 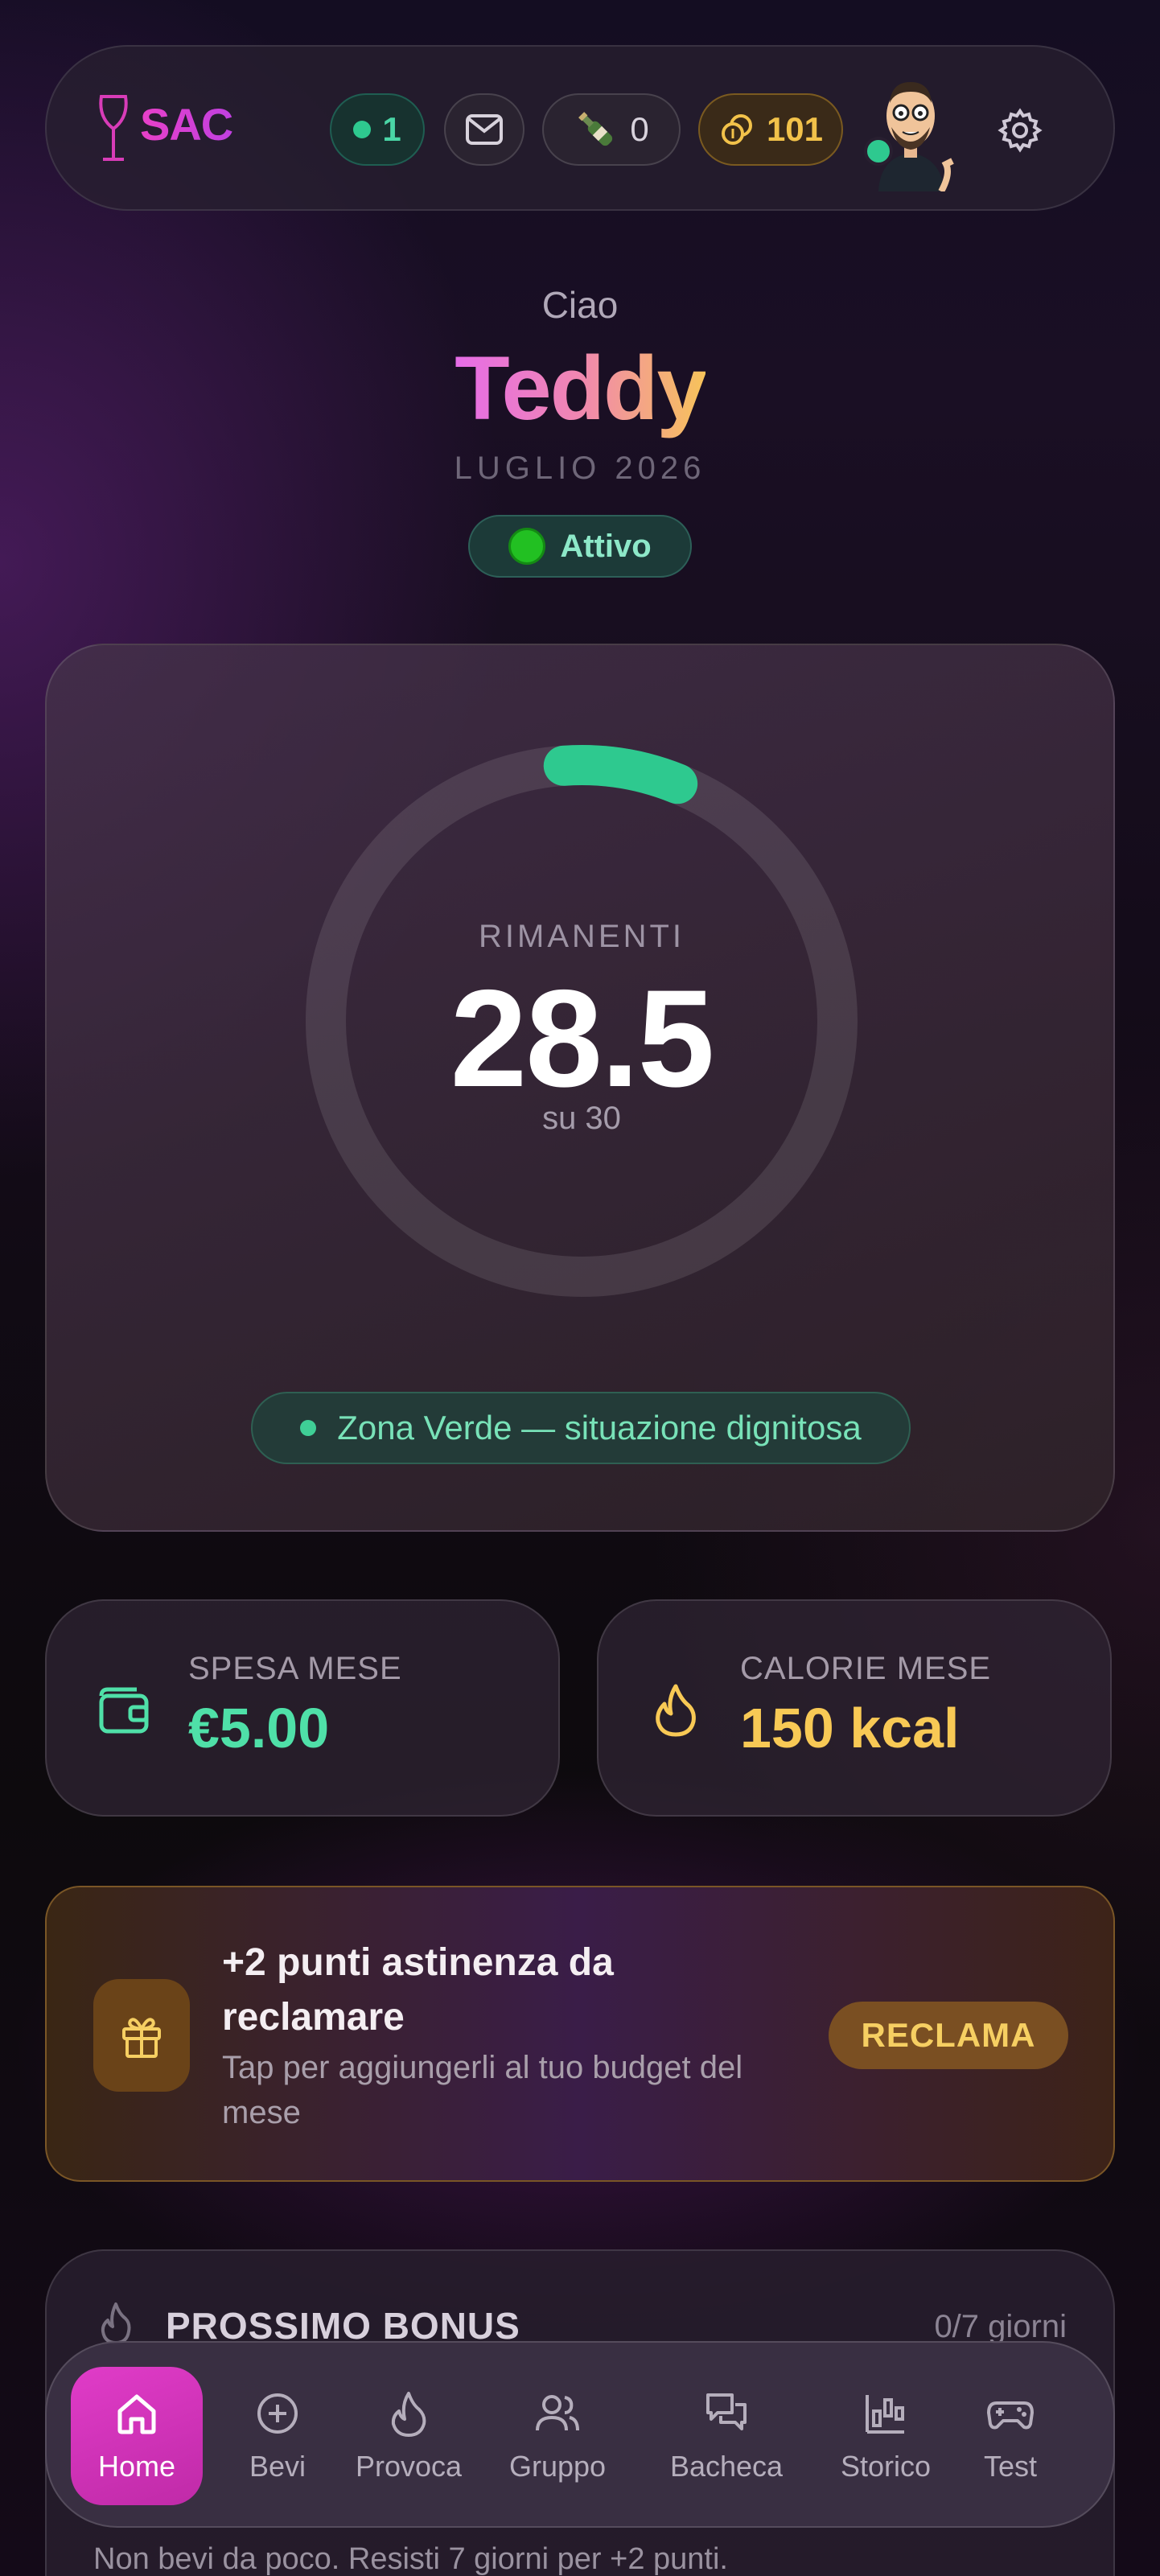 What do you see at coordinates (362, 129) in the screenshot?
I see `online-dot` at bounding box center [362, 129].